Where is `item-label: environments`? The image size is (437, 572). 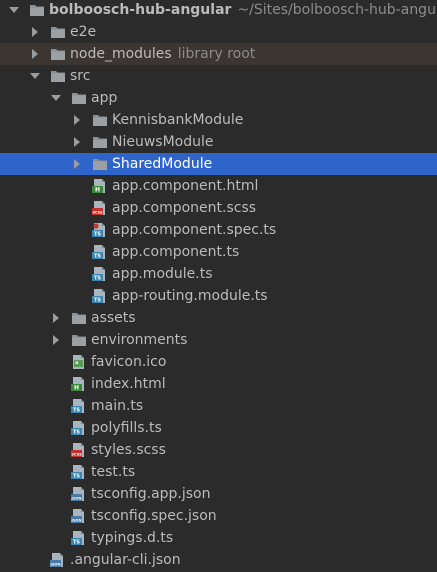
item-label: environments is located at coordinates (139, 340).